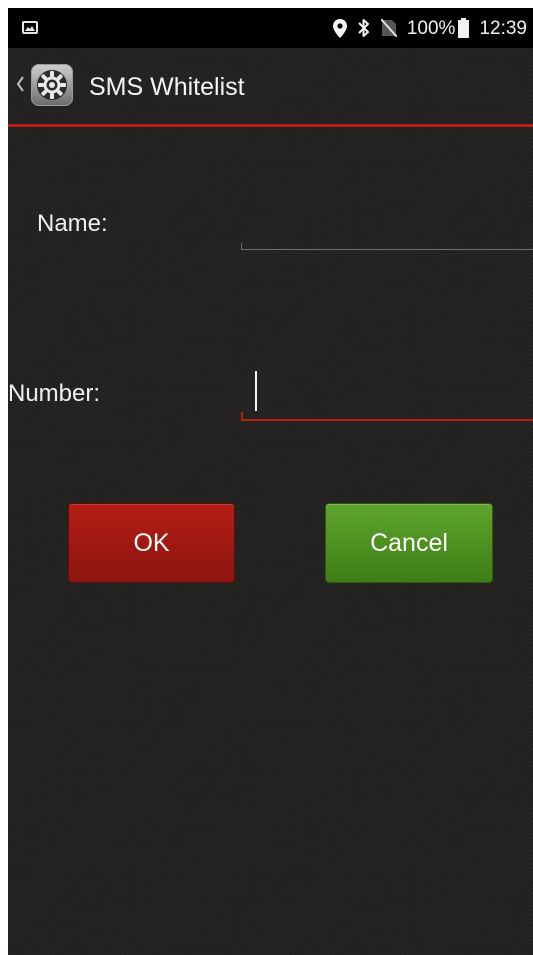  What do you see at coordinates (167, 87) in the screenshot?
I see `page-title: SMS Whitelist` at bounding box center [167, 87].